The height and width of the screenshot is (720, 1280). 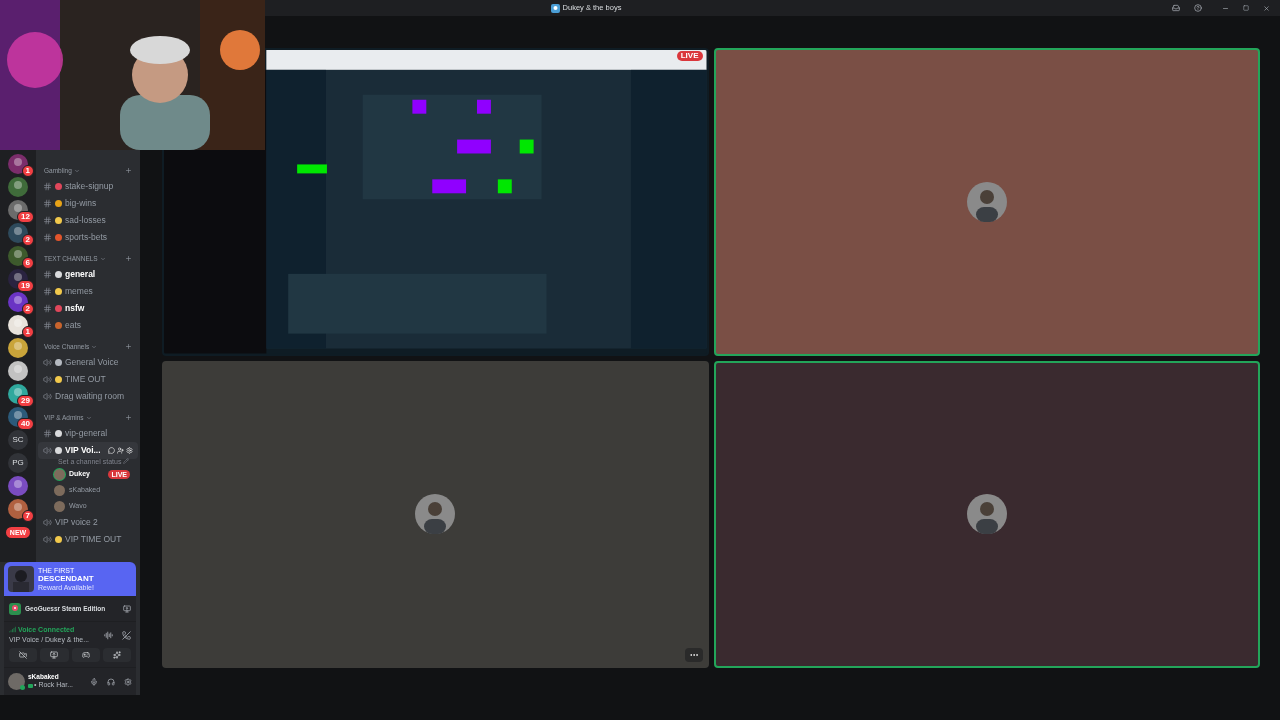 I want to click on unread-badge: 19, so click(x=25, y=286).